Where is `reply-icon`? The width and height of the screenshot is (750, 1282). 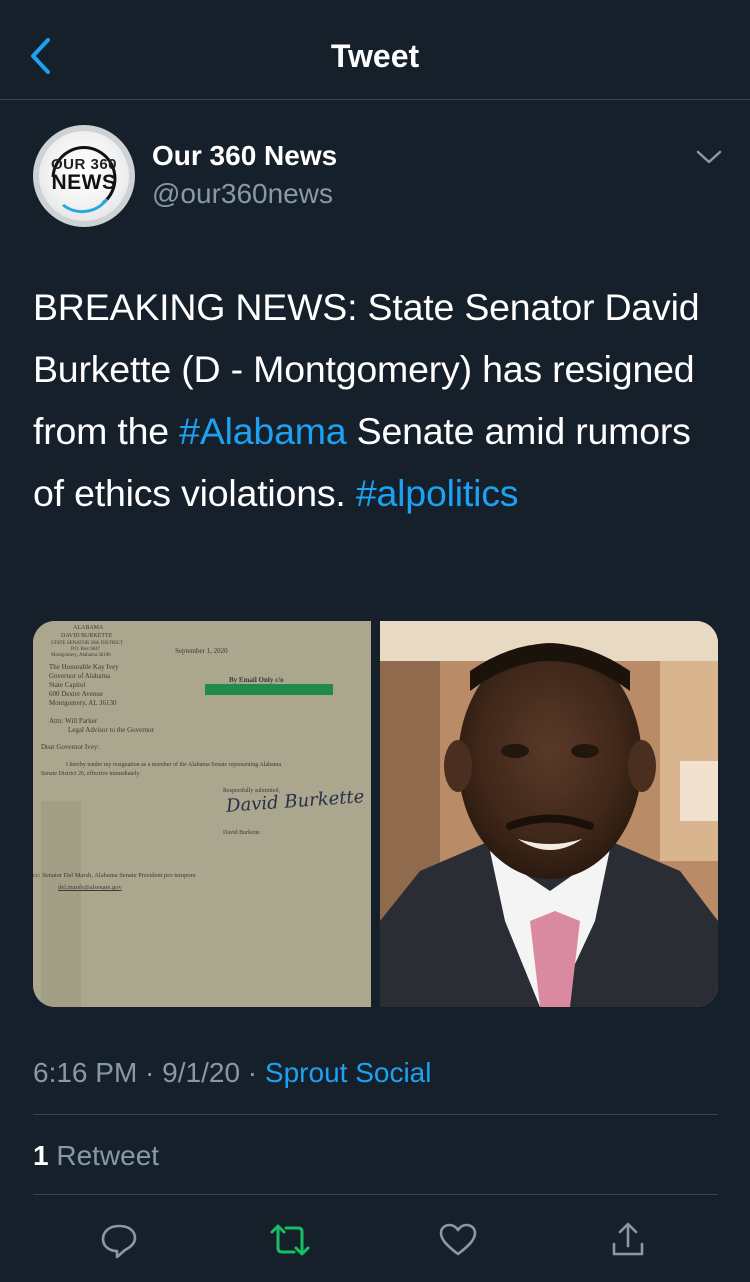
reply-icon is located at coordinates (119, 1241).